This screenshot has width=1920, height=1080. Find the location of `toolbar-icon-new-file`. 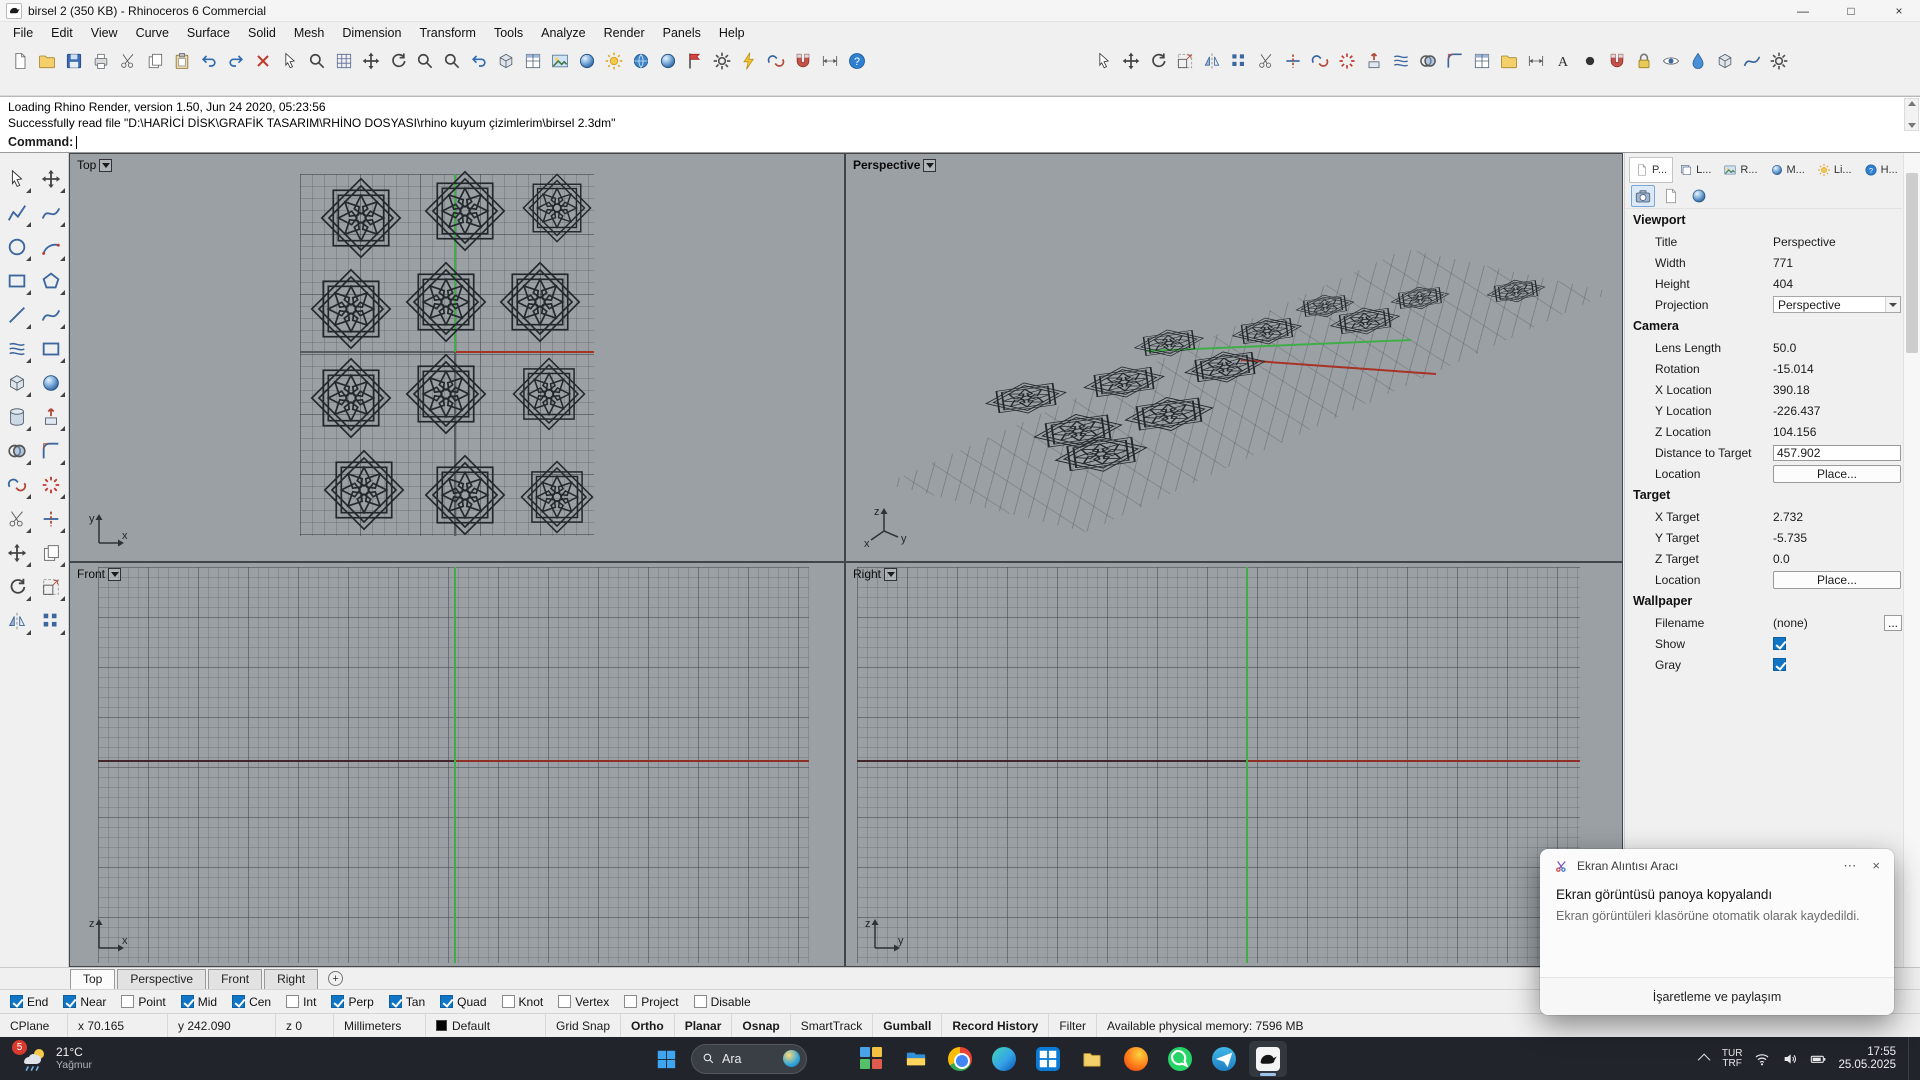

toolbar-icon-new-file is located at coordinates (19, 60).